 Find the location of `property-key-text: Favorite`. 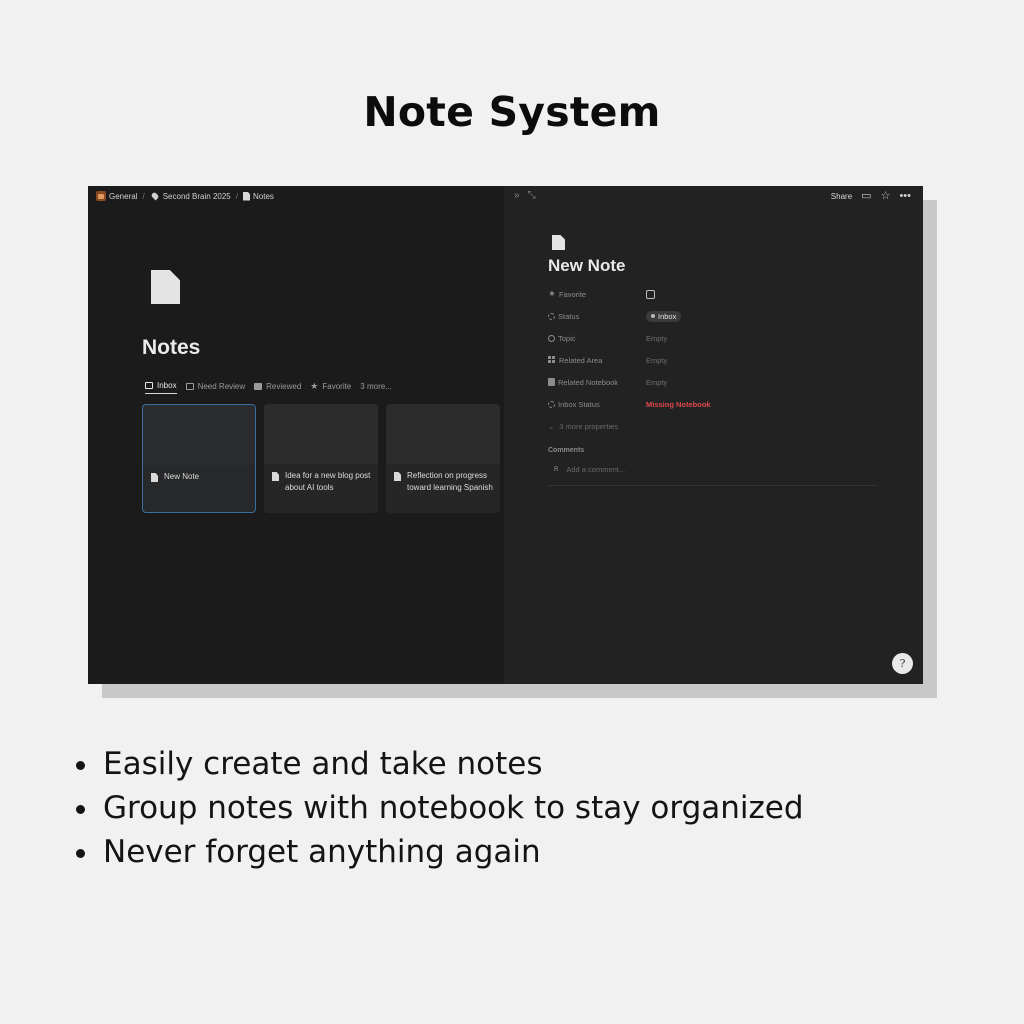

property-key-text: Favorite is located at coordinates (573, 294).